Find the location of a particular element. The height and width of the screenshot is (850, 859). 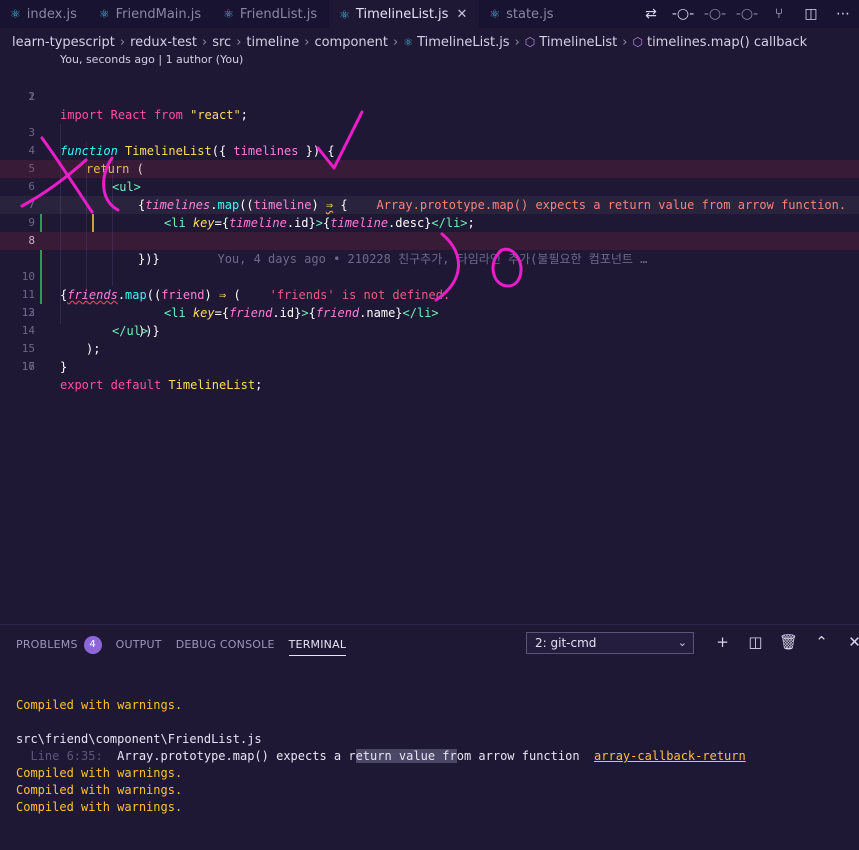

breadcrumb-item: TimelineList is located at coordinates (578, 42).